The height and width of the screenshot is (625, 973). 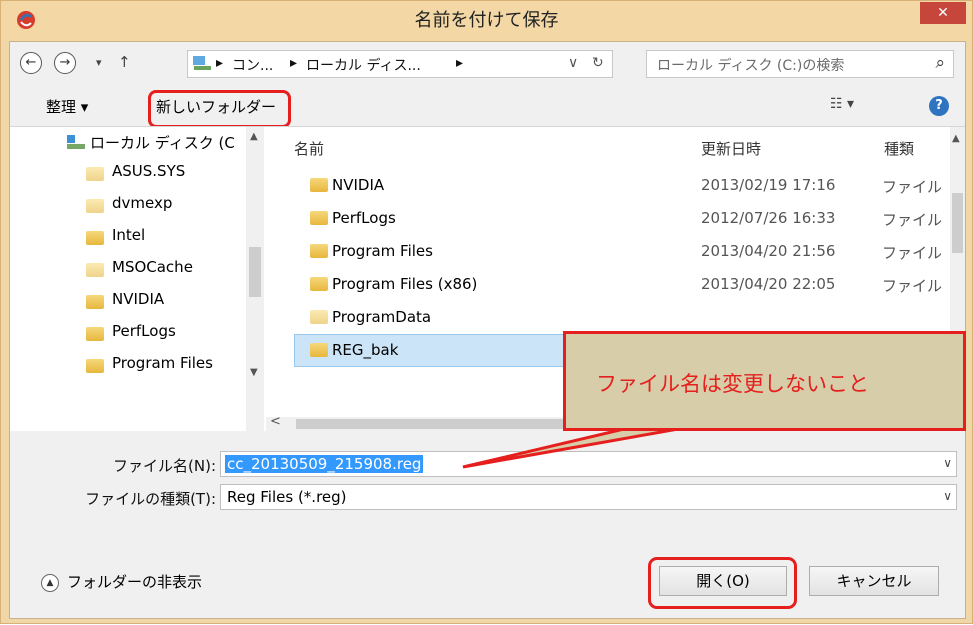 I want to click on callout-pointer, so click(x=582, y=446).